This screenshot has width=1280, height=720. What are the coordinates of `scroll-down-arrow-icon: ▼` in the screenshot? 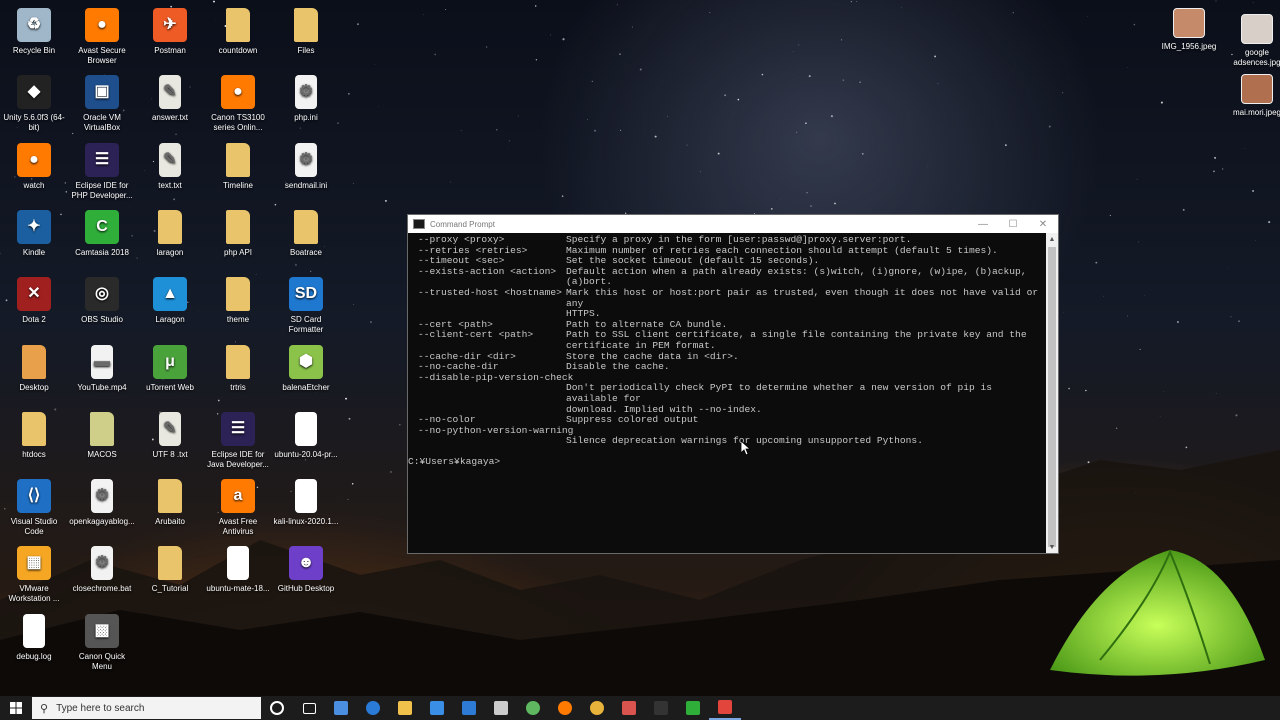 It's located at (1052, 547).